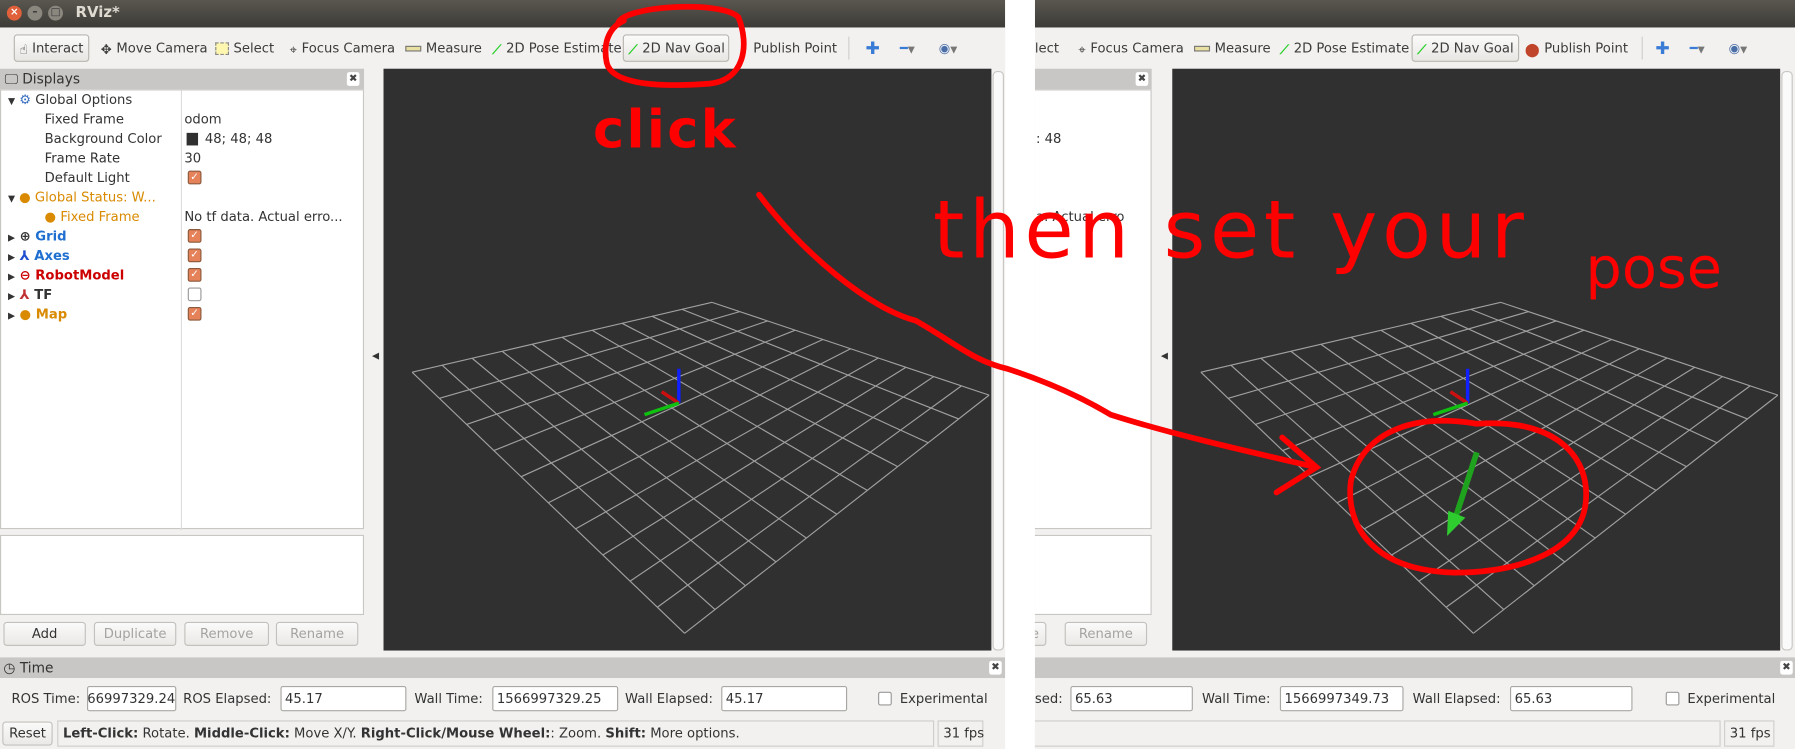  What do you see at coordinates (52, 255) in the screenshot?
I see `row-name: Axes` at bounding box center [52, 255].